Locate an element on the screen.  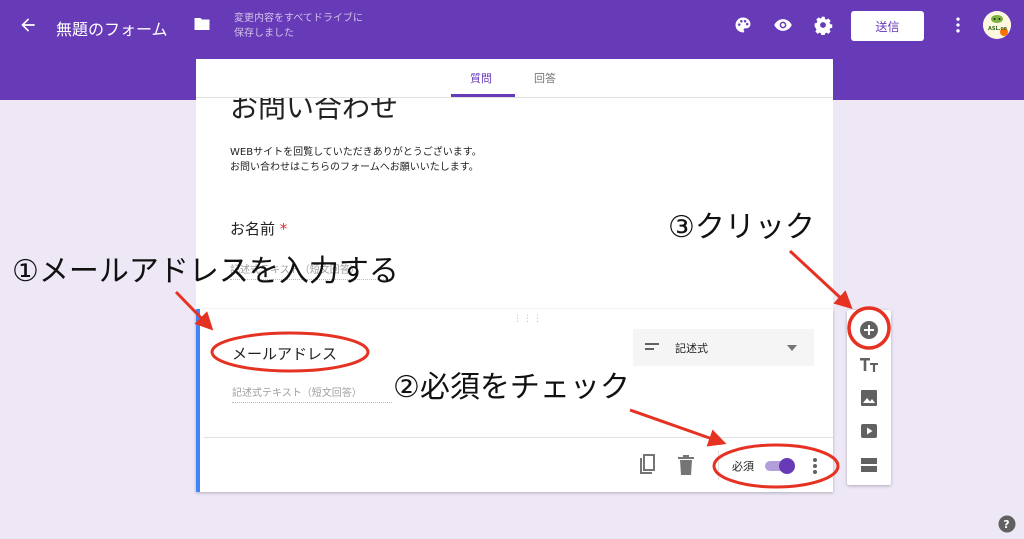
title-text-icon is located at coordinates (869, 365).